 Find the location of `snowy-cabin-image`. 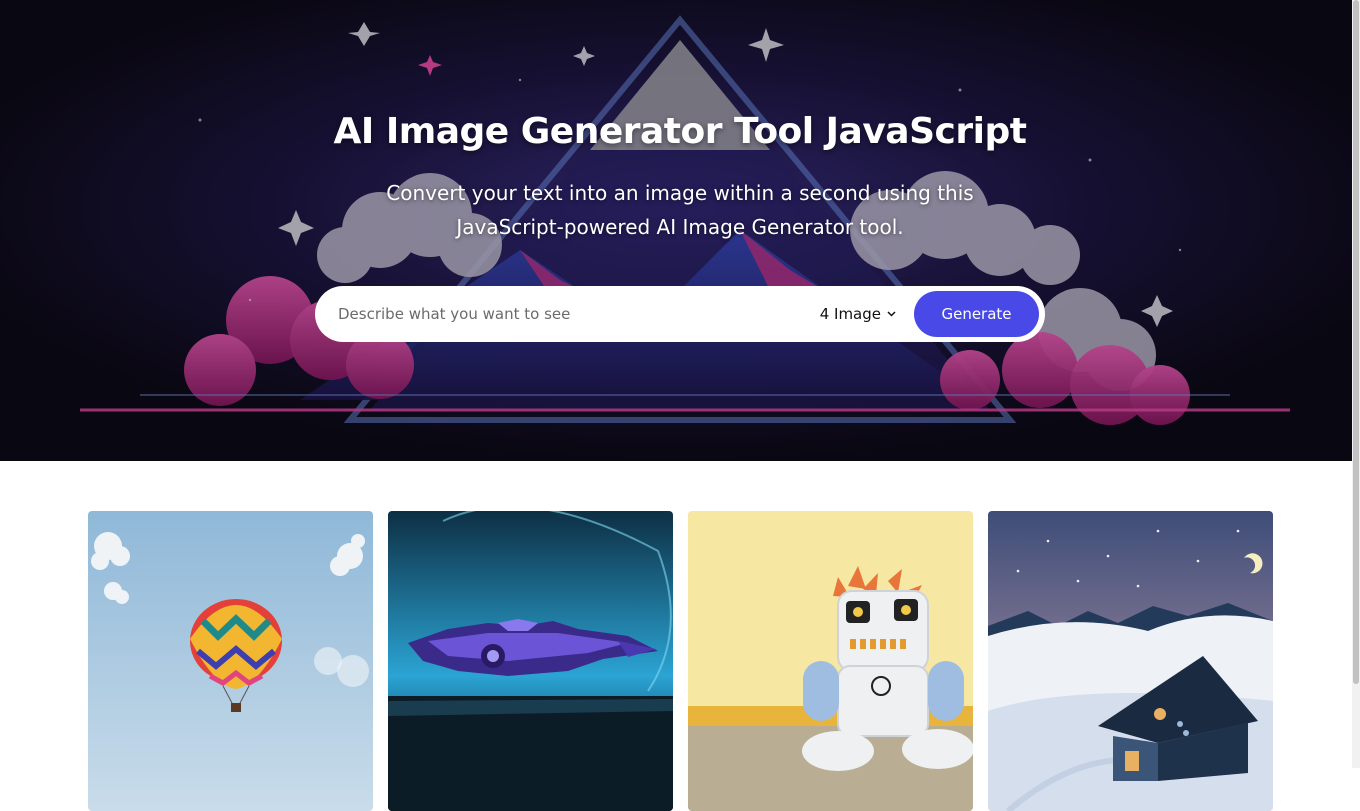

snowy-cabin-image is located at coordinates (1130, 661).